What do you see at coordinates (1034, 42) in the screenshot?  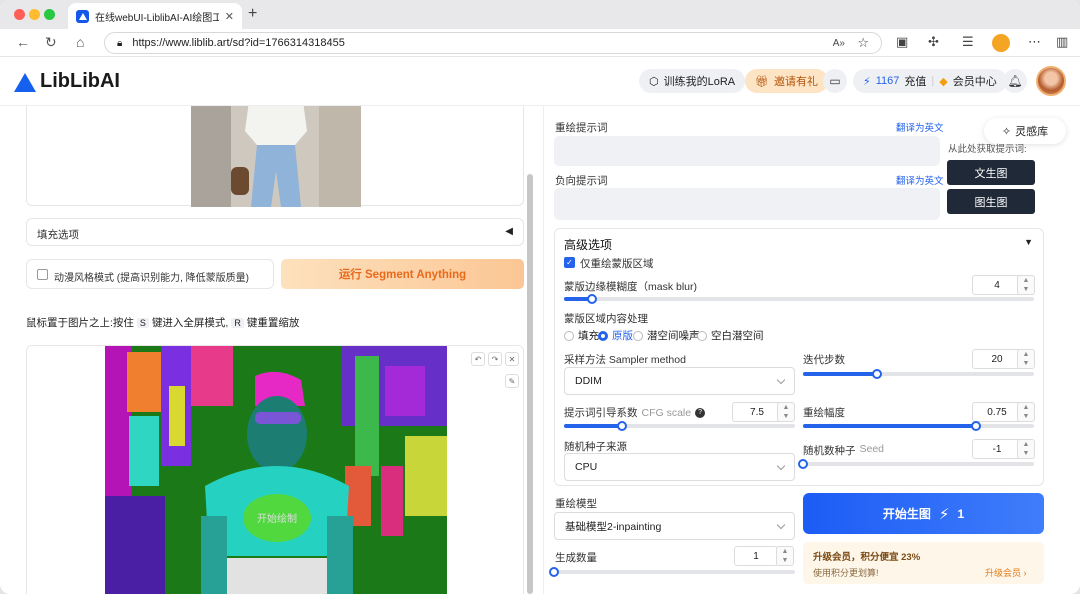 I see `more-icon: ⋯` at bounding box center [1034, 42].